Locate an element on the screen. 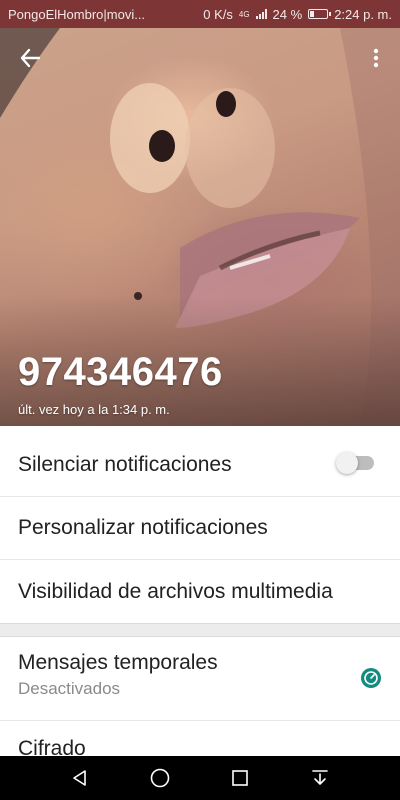 Image resolution: width=400 pixels, height=800 pixels. toggle-knob is located at coordinates (347, 463).